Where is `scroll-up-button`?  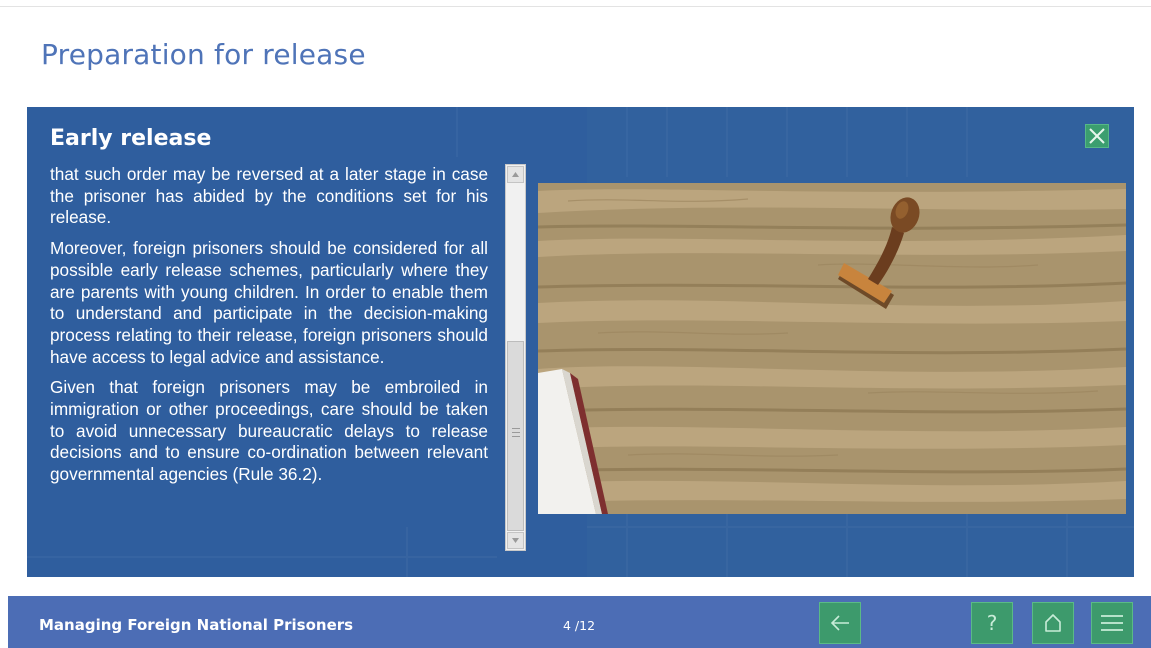
scroll-up-button is located at coordinates (515, 174).